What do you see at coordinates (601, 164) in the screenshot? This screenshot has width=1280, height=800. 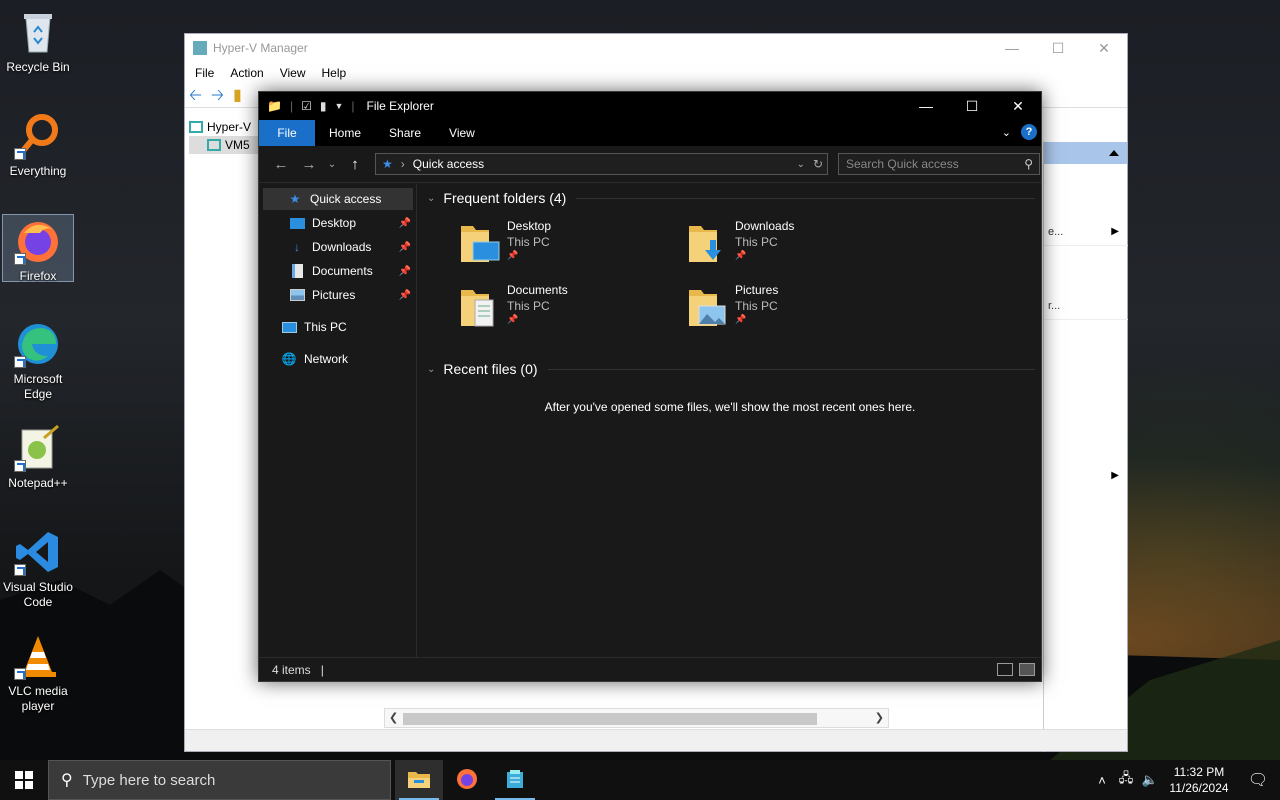 I see `address-bar: ★ › Quick access ⌄ ↻` at bounding box center [601, 164].